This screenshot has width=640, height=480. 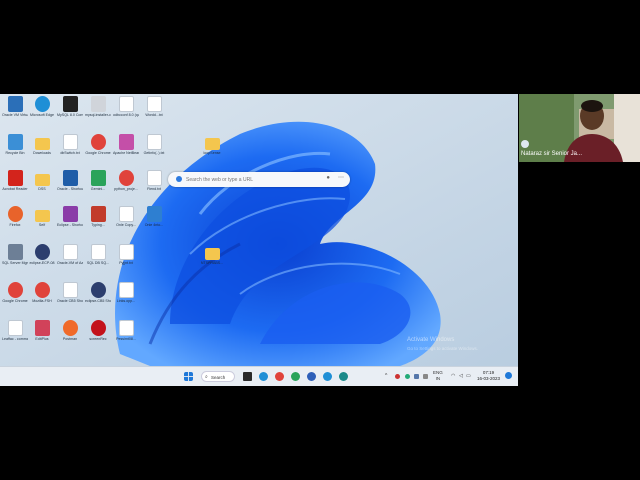 What do you see at coordinates (468, 376) in the screenshot?
I see `battery-icon: ▭` at bounding box center [468, 376].